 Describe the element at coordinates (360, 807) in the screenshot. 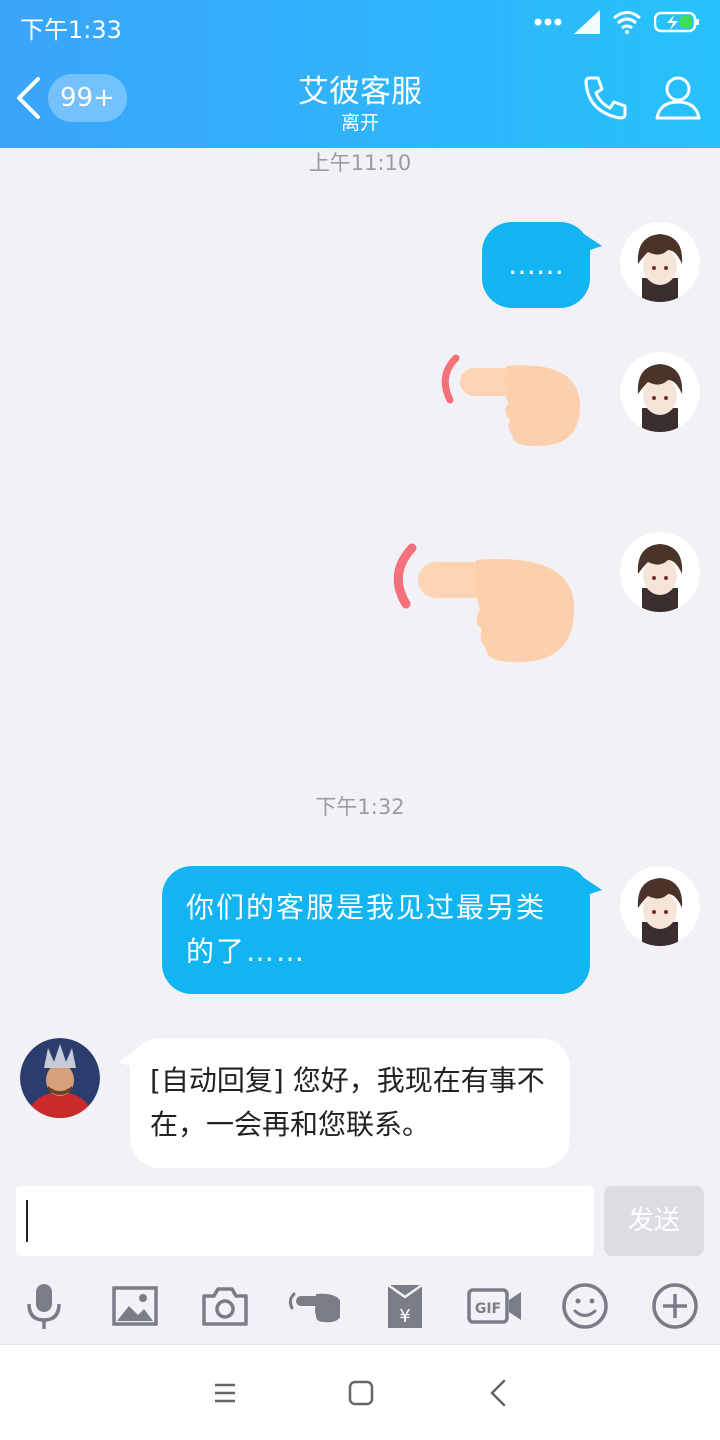

I see `timestamp: 下午1:32` at that location.